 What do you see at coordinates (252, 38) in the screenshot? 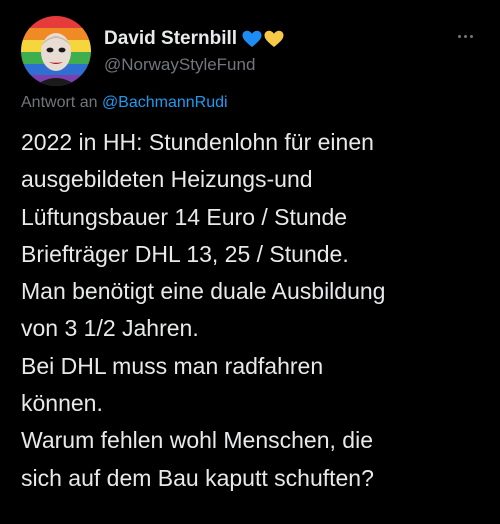
I see `blue-heart-icon` at bounding box center [252, 38].